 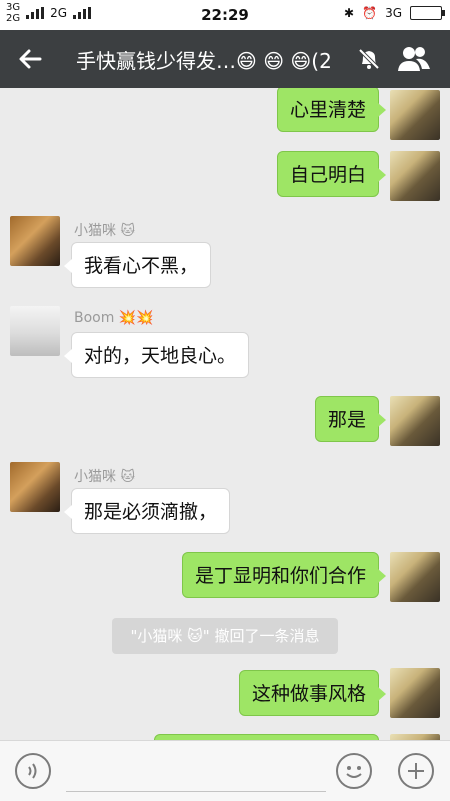 I want to click on input-bar, so click(x=225, y=770).